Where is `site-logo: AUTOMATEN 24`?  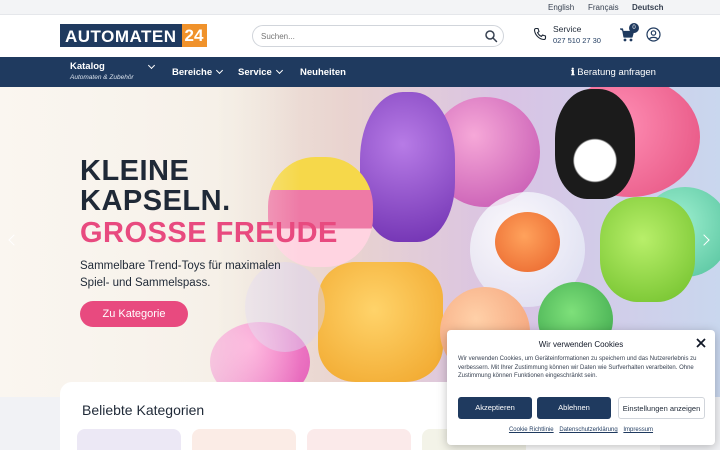
site-logo: AUTOMATEN 24 is located at coordinates (134, 35).